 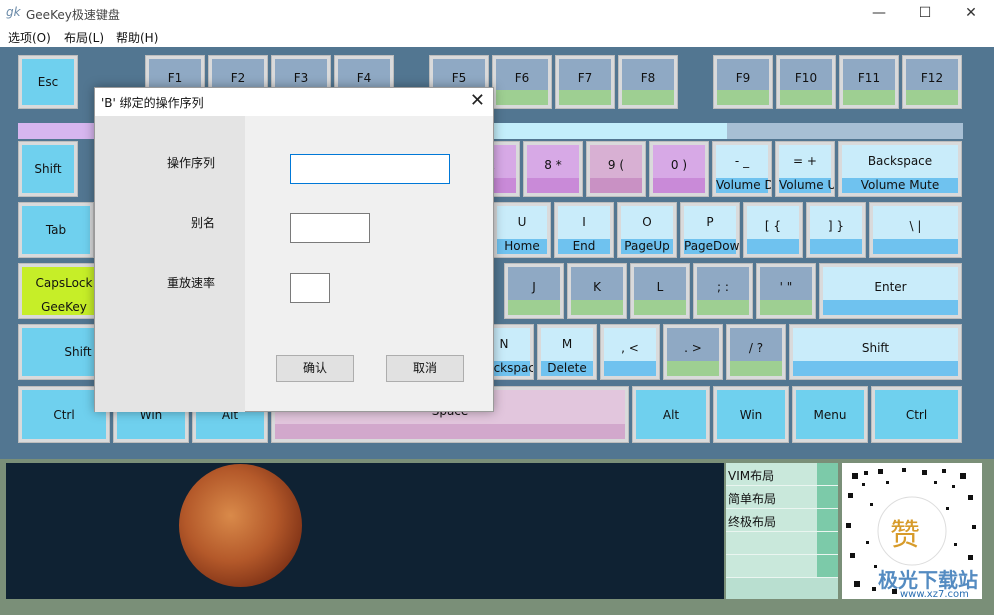 I want to click on key-face: Tab, so click(x=56, y=230).